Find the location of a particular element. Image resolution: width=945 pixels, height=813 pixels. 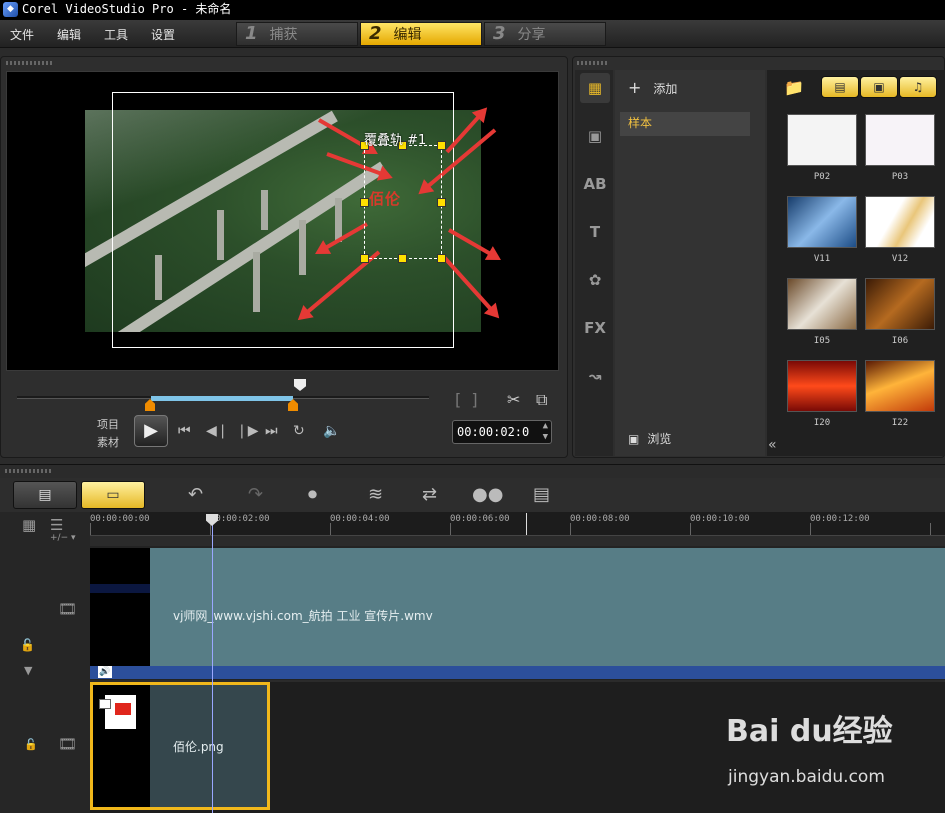

graphic-tab-icon: ✿ is located at coordinates (595, 280).